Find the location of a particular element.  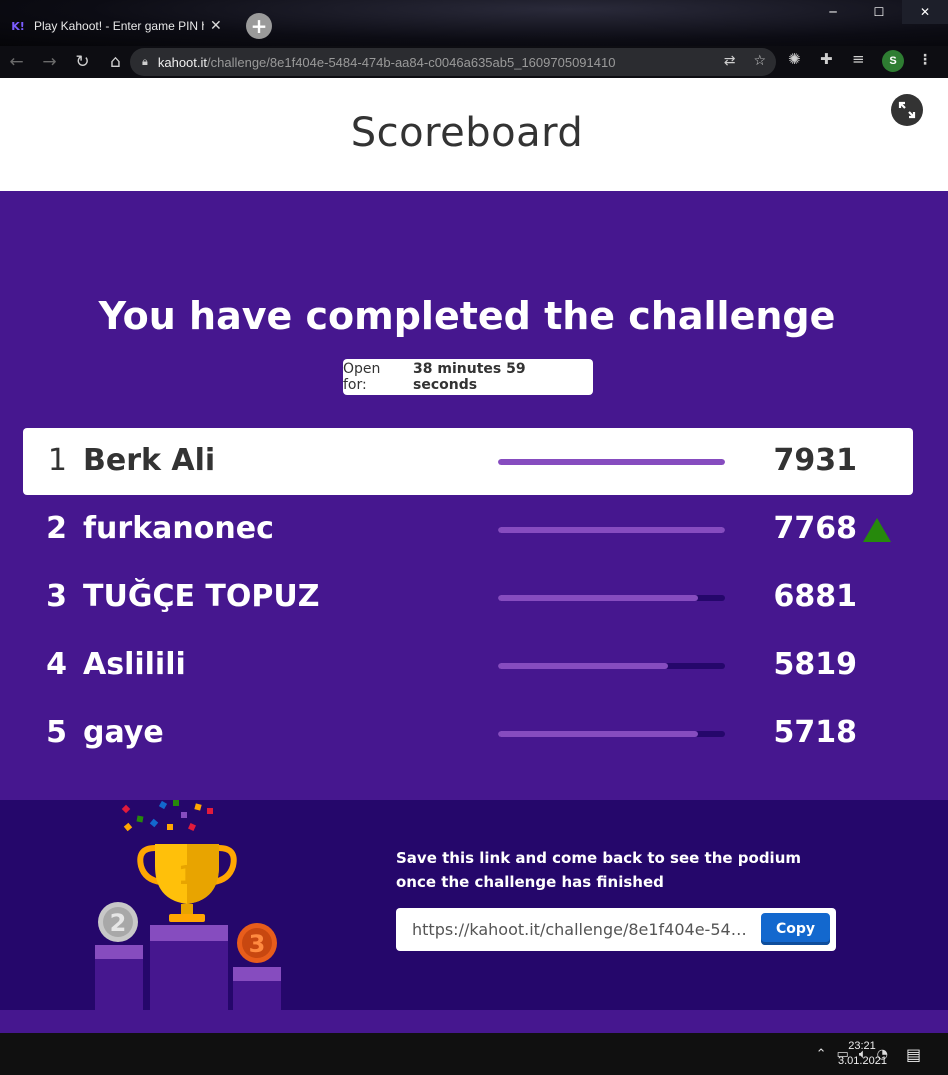

omnibox-actions: ⇄ ☆ is located at coordinates (745, 61).